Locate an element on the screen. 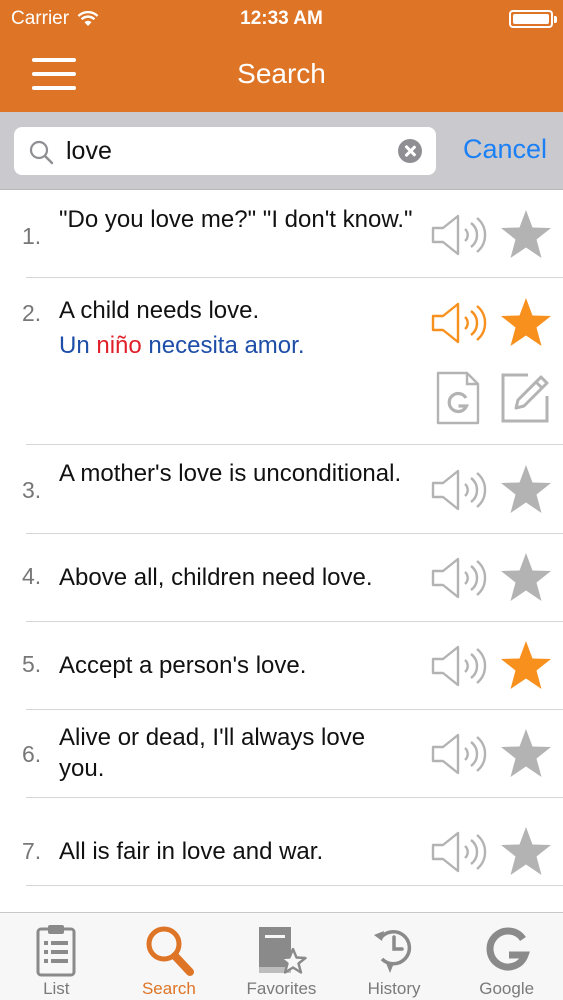  list-item: 3. A mother's love is unconditional. is located at coordinates (281, 489).